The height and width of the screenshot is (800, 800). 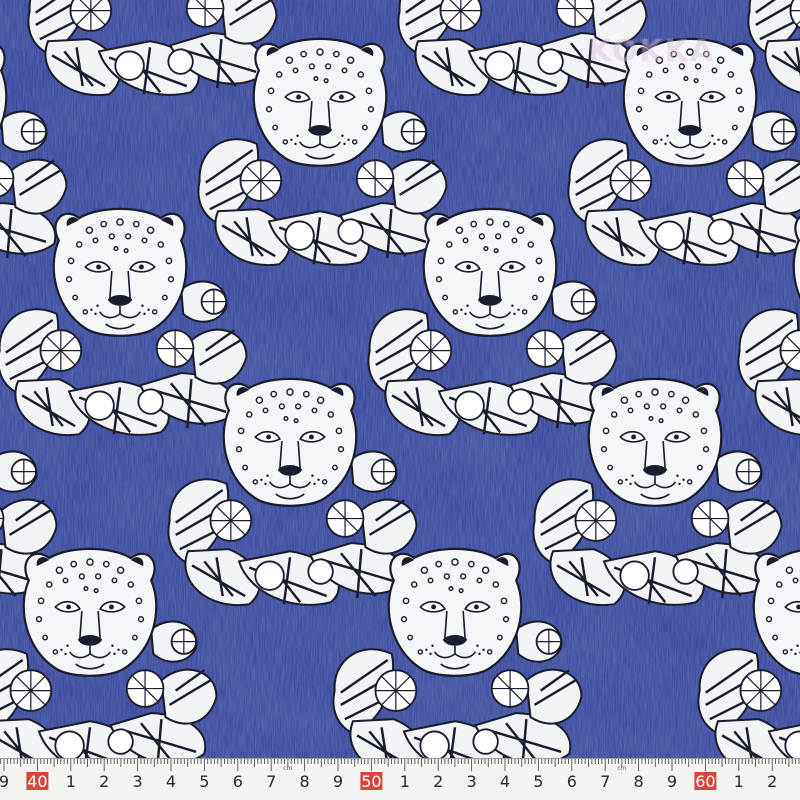 I want to click on ruler-label: 60, so click(x=705, y=781).